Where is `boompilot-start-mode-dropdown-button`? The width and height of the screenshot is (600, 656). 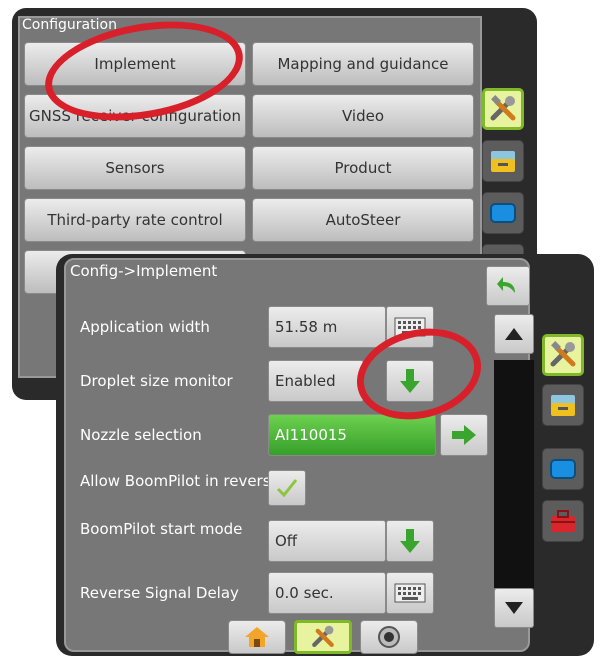 boompilot-start-mode-dropdown-button is located at coordinates (410, 541).